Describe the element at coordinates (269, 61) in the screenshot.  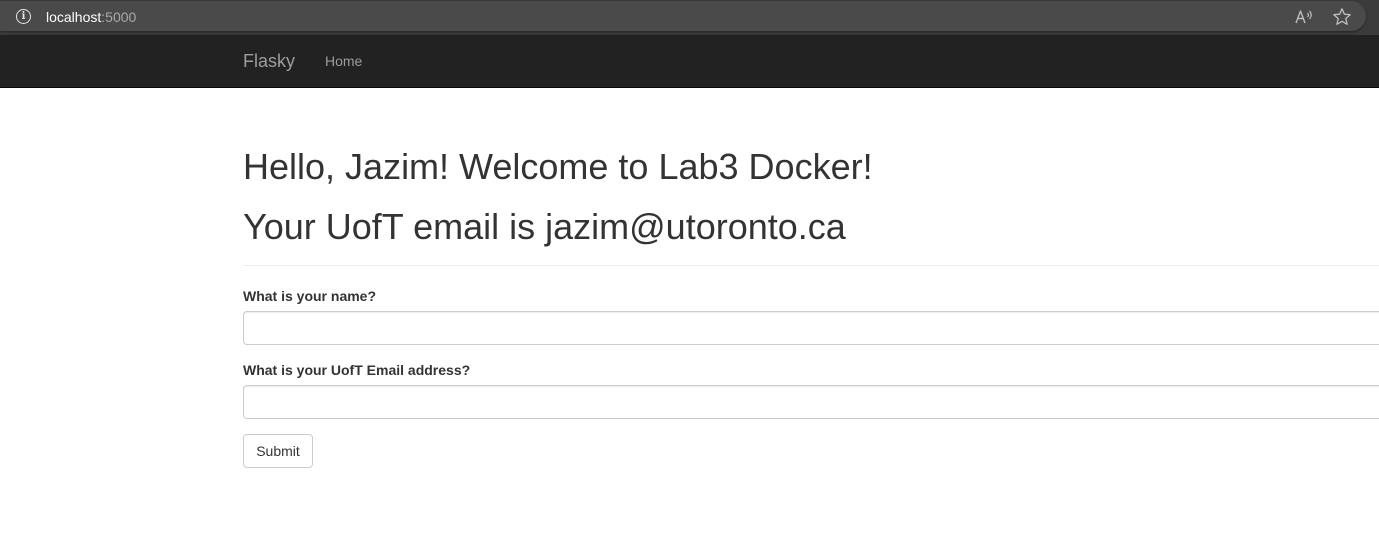
I see `brand-link: Flasky` at that location.